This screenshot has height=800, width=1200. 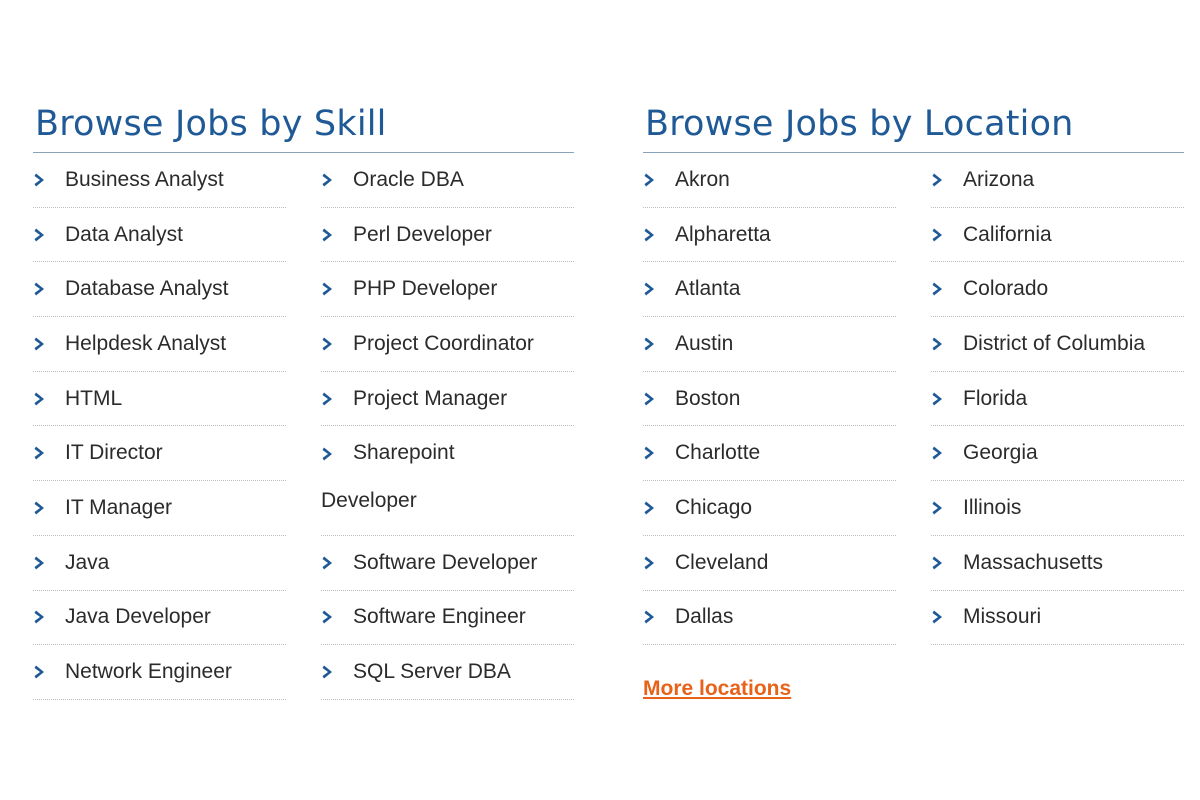 I want to click on location-item-label: Austin, so click(x=704, y=343).